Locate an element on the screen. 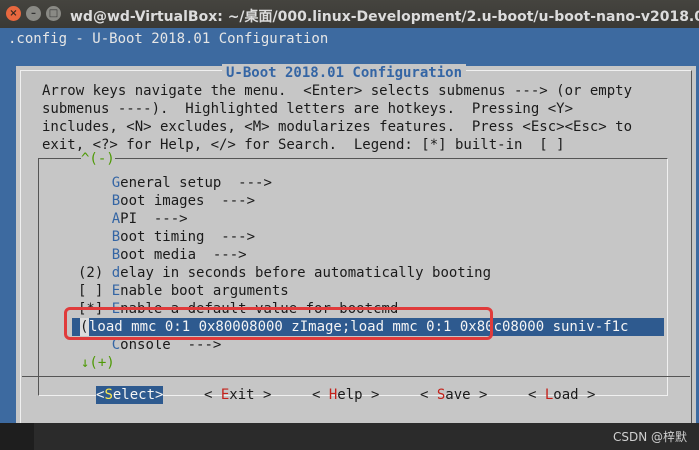 The image size is (699, 450). minimize-icon: – is located at coordinates (33, 13).